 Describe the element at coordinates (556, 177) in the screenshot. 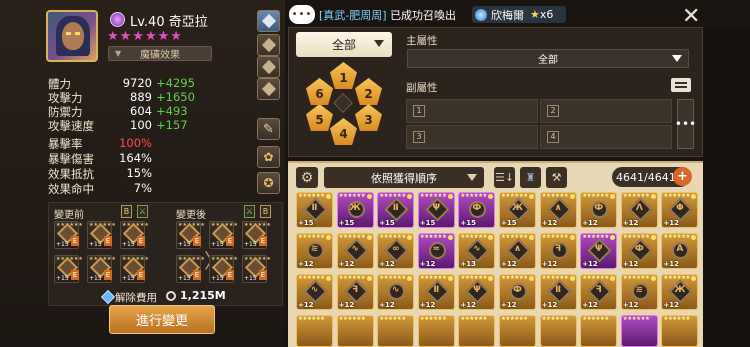

I see `sell-hammer-button: ⚒` at that location.